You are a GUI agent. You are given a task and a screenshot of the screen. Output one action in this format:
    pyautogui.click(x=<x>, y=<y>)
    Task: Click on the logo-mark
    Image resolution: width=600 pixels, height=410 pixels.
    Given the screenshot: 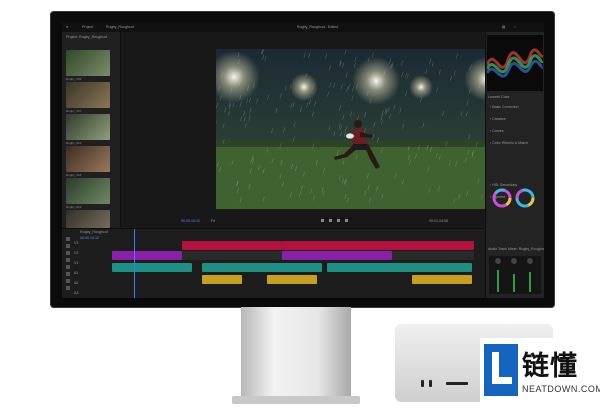 What is the action you would take?
    pyautogui.click(x=501, y=370)
    